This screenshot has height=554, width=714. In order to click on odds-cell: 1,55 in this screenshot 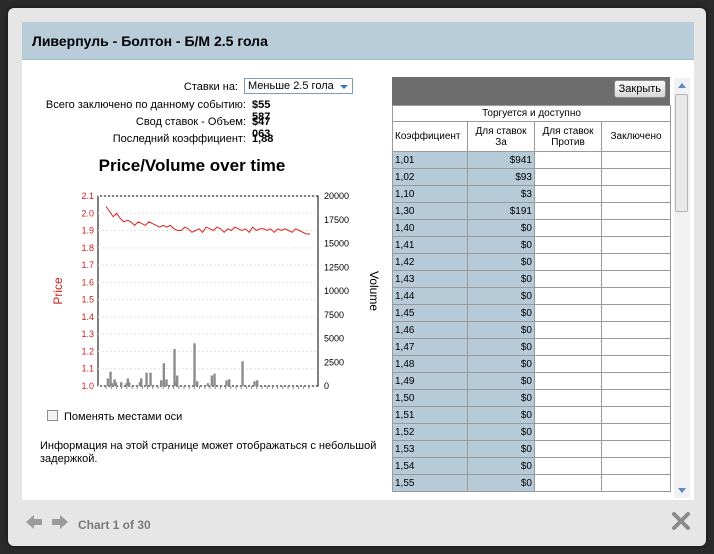, I will do `click(430, 483)`.